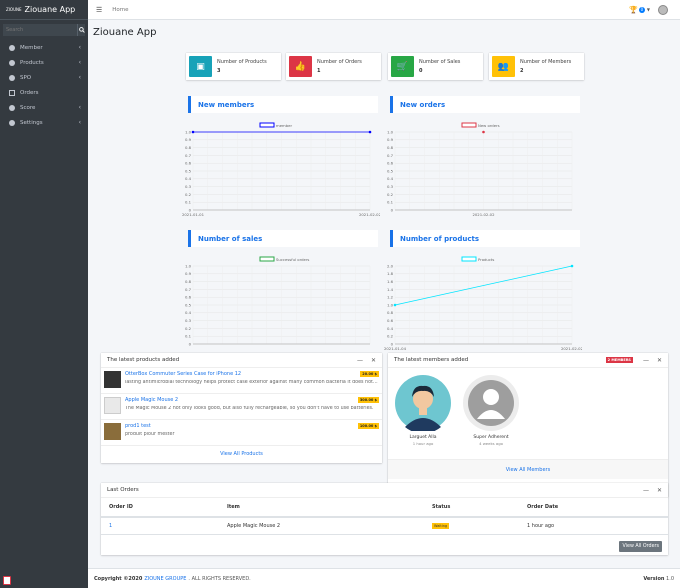  I want to click on legend-label: New orders, so click(489, 125).